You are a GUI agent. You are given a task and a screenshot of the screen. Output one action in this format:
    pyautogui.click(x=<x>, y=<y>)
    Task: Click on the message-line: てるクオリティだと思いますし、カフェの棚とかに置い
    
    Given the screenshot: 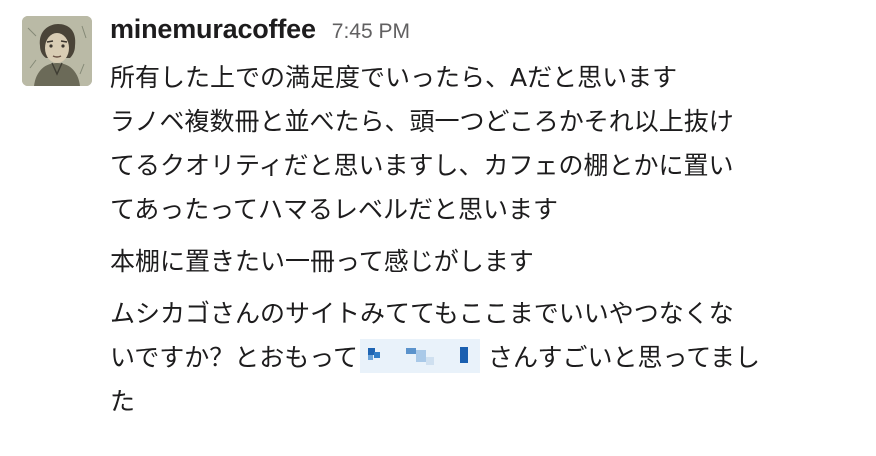 What is the action you would take?
    pyautogui.click(x=422, y=165)
    